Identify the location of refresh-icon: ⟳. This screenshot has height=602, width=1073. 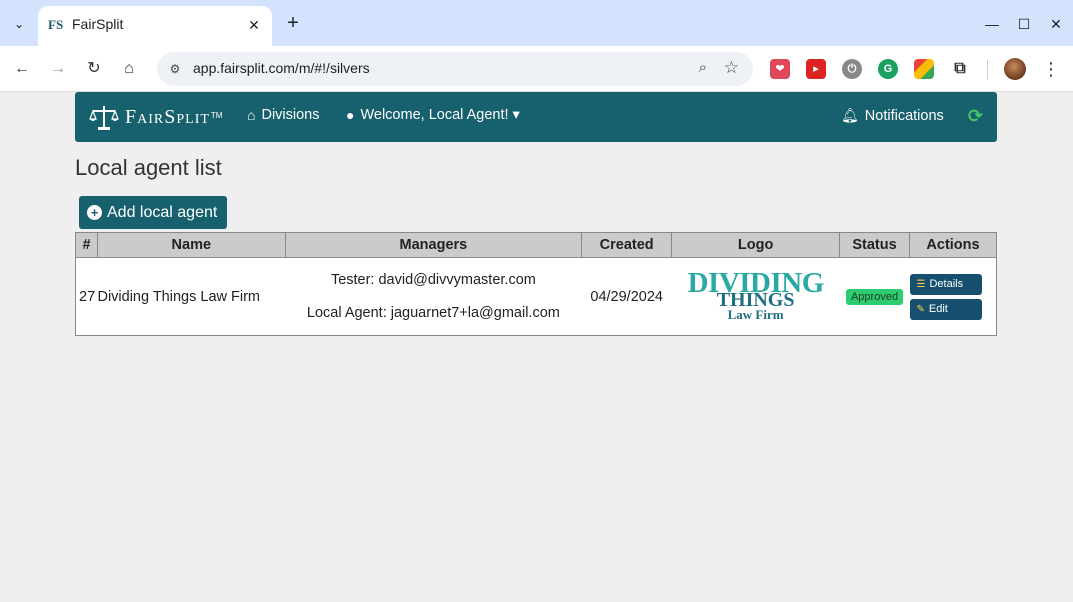
(975, 116).